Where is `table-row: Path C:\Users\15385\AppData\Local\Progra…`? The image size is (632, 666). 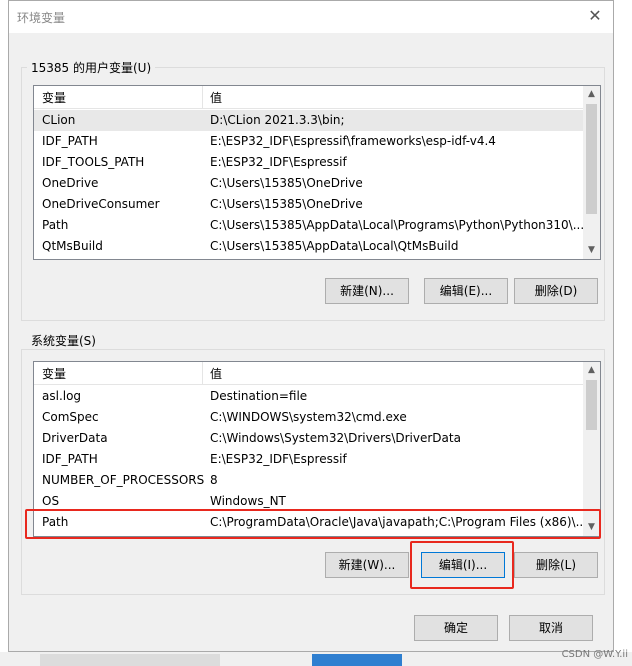
table-row: Path C:\Users\15385\AppData\Local\Progra… is located at coordinates (309, 225).